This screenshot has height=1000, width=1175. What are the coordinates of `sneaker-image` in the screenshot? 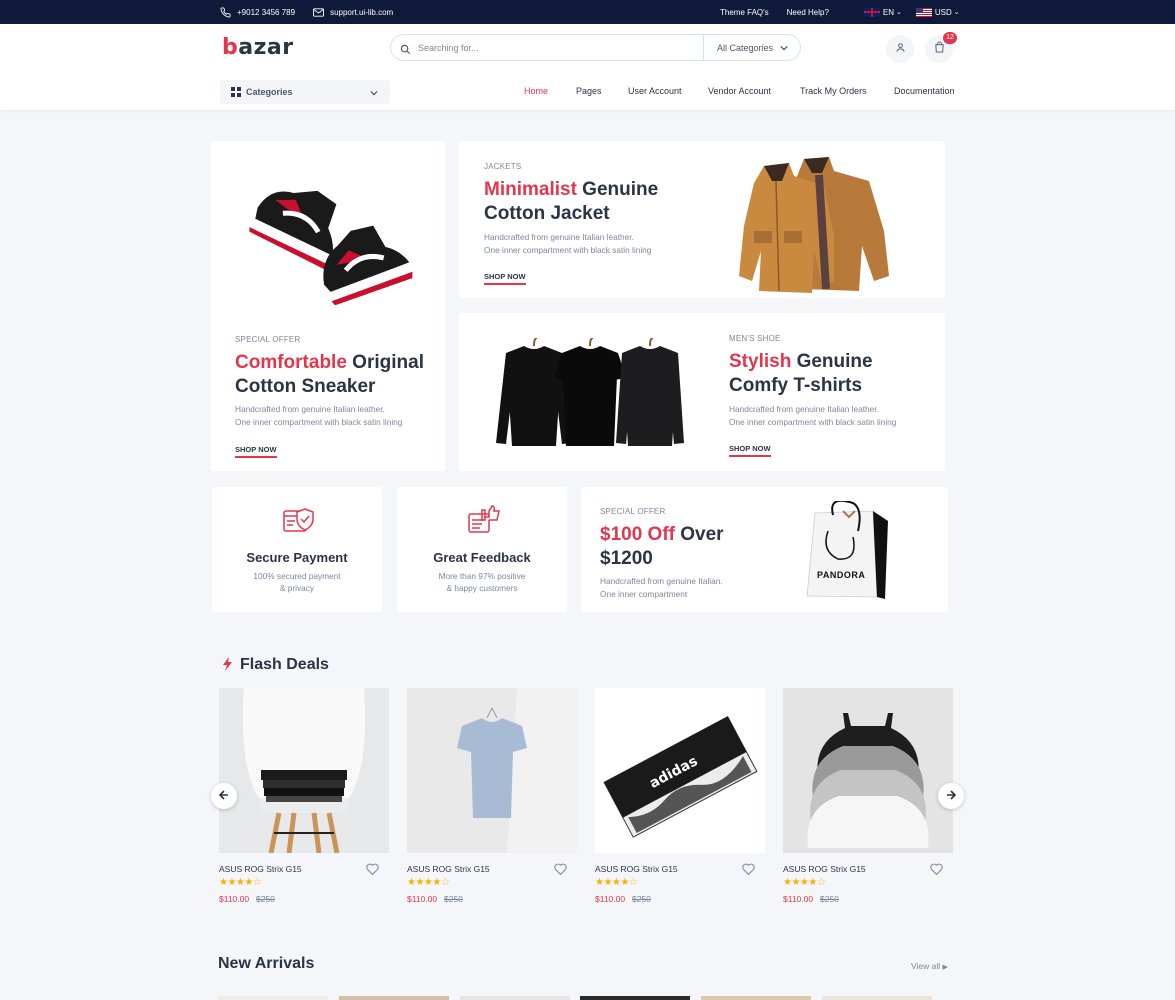 It's located at (331, 247).